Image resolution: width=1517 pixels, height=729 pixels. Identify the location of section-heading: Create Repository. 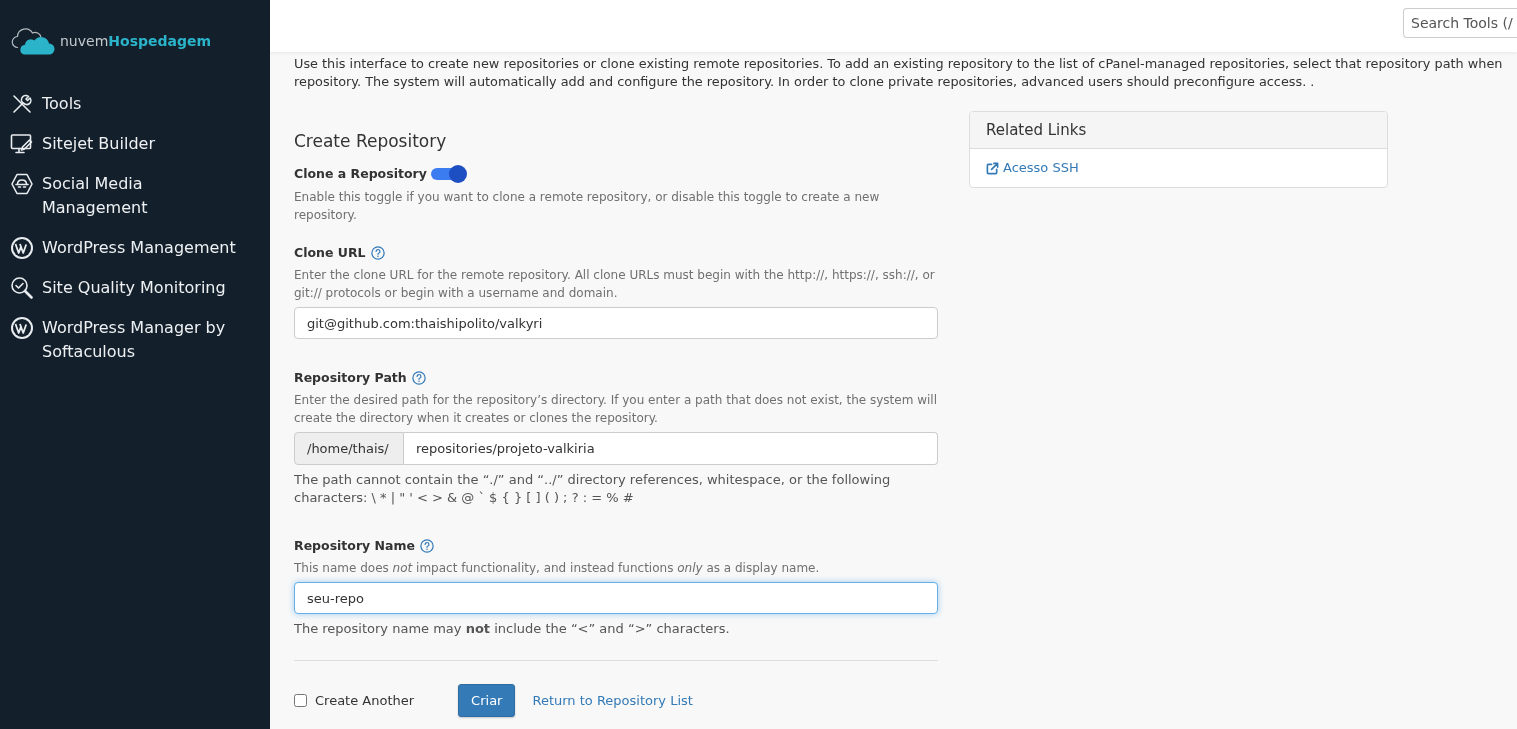
(371, 141).